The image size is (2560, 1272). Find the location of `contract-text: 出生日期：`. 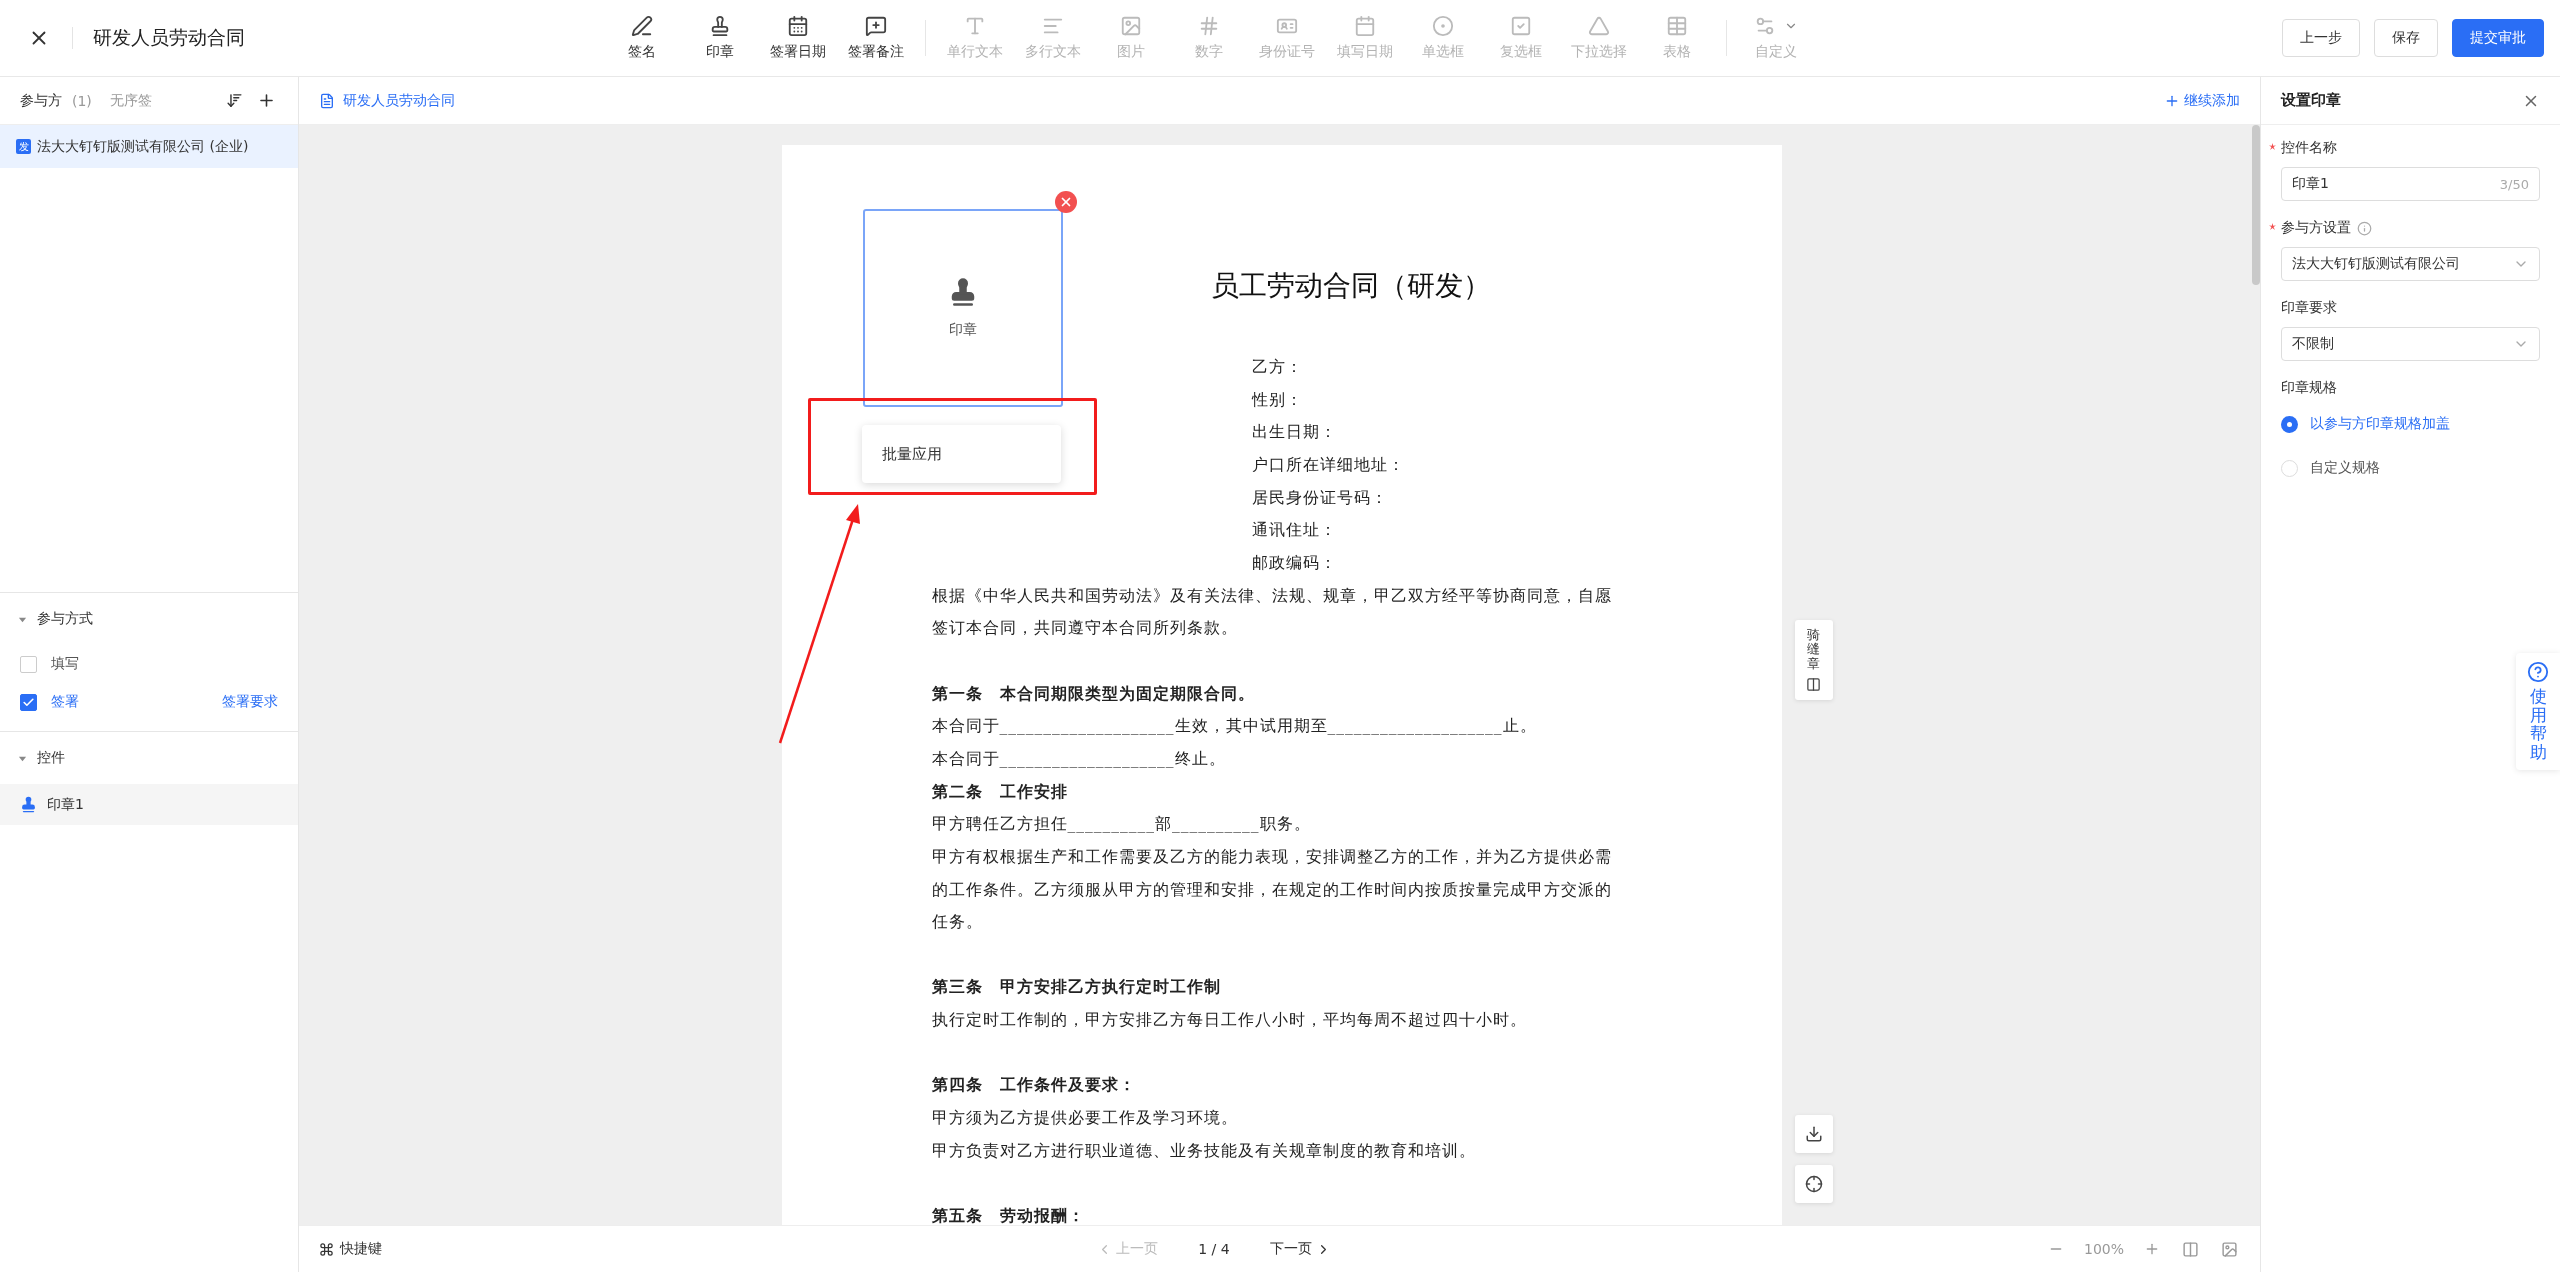

contract-text: 出生日期： is located at coordinates (1294, 433).